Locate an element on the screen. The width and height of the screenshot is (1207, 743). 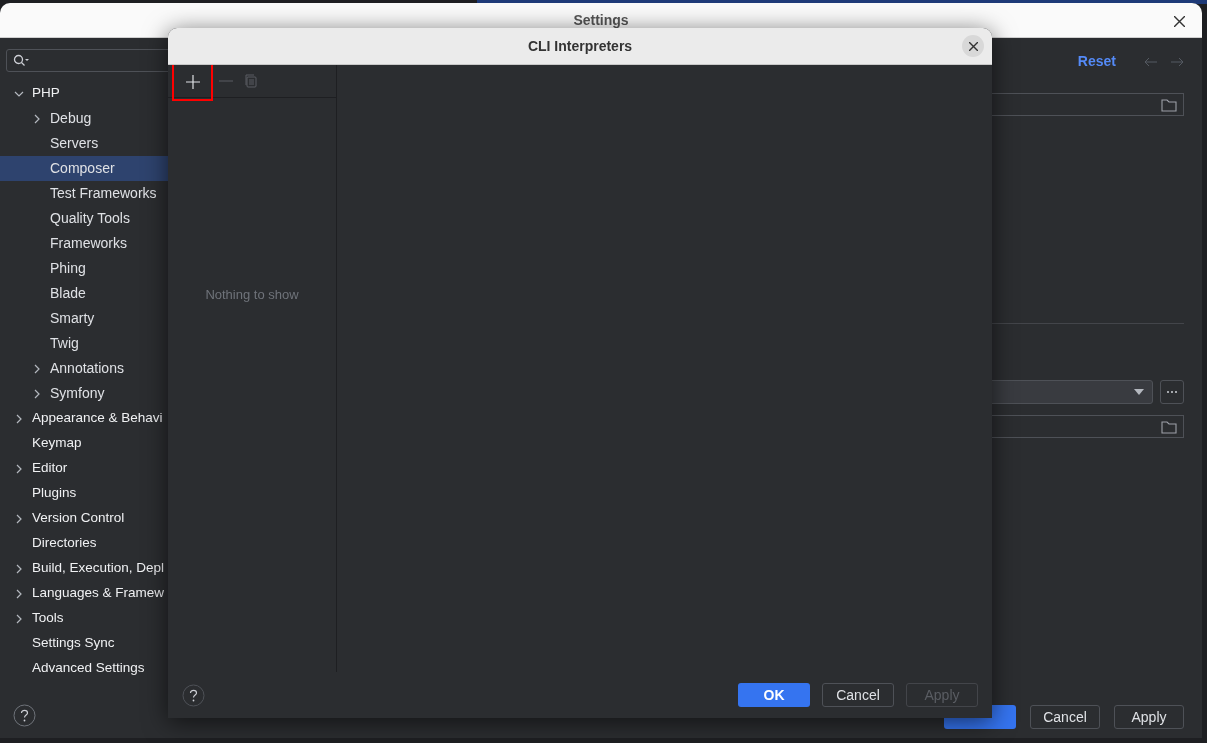
tree-item: Test Frameworks is located at coordinates (103, 193).